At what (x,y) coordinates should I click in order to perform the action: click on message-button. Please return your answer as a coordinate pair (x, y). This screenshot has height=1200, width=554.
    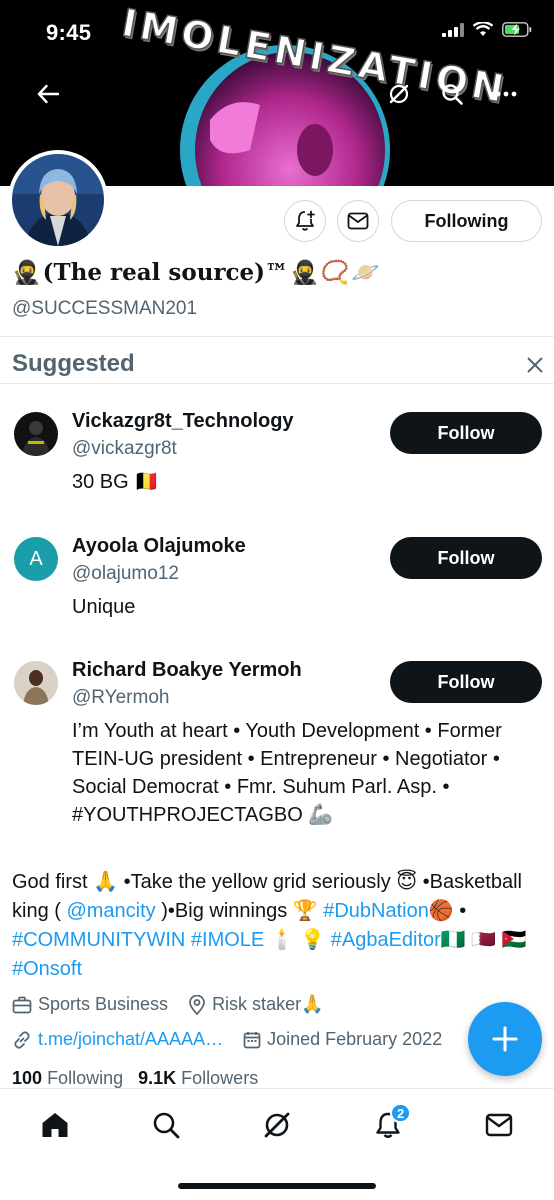
    Looking at the image, I should click on (358, 221).